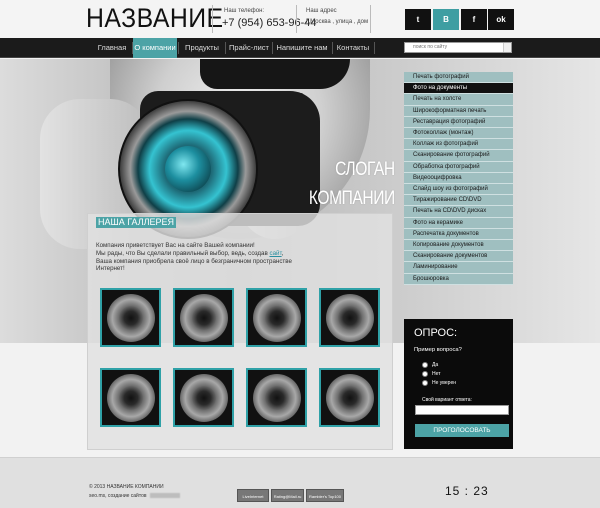 This screenshot has width=600, height=508. What do you see at coordinates (458, 234) in the screenshot?
I see `sidebar-item: Распечатка документов` at bounding box center [458, 234].